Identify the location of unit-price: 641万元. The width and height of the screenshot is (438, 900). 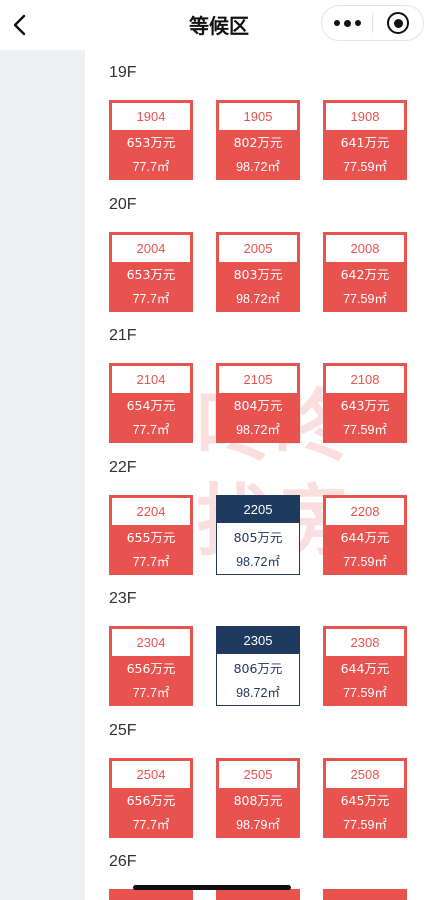
(365, 142).